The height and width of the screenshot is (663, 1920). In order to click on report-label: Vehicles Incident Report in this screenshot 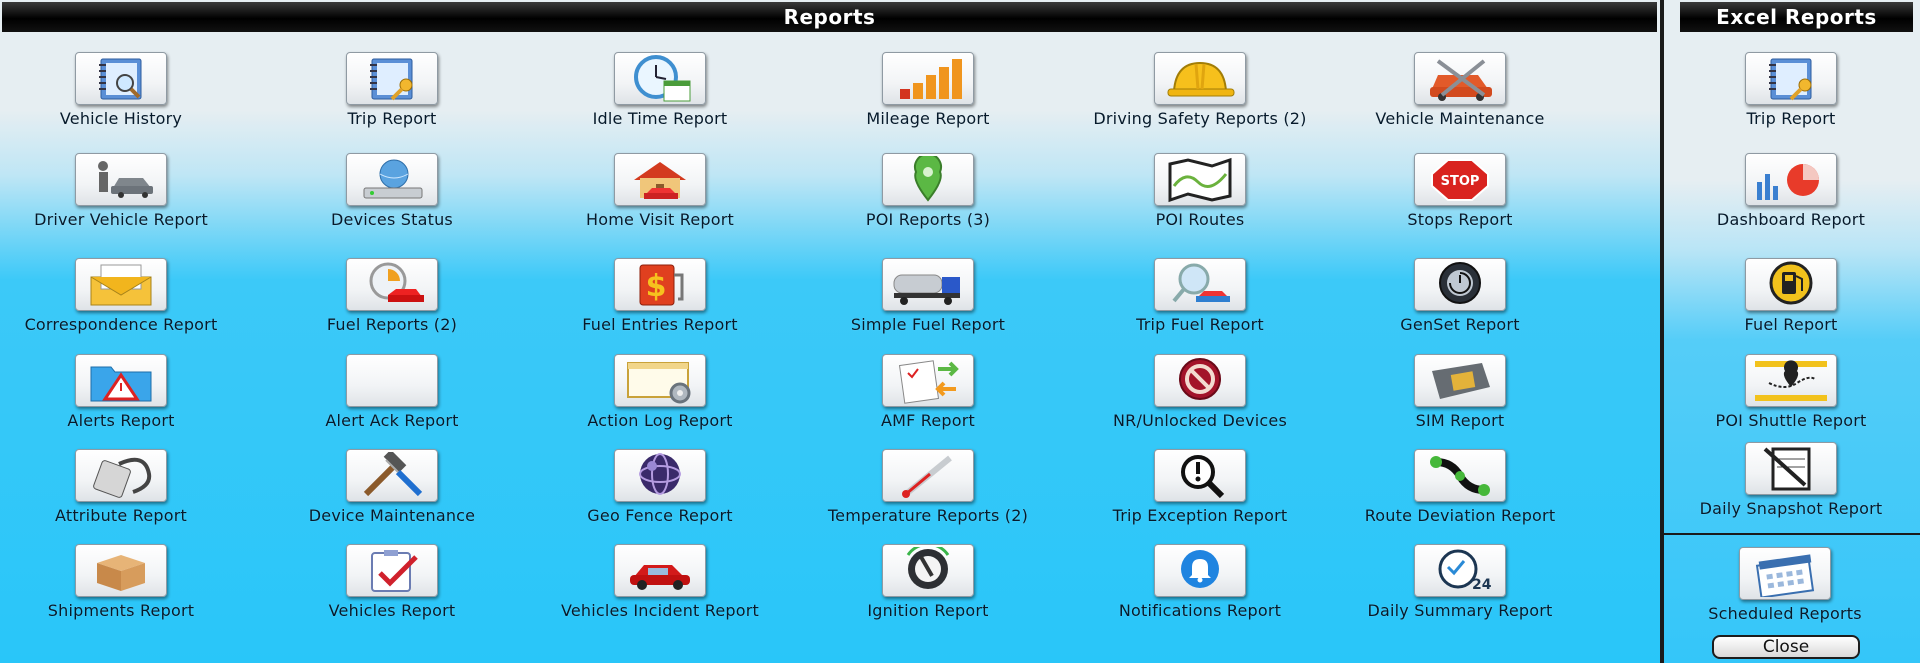, I will do `click(660, 610)`.